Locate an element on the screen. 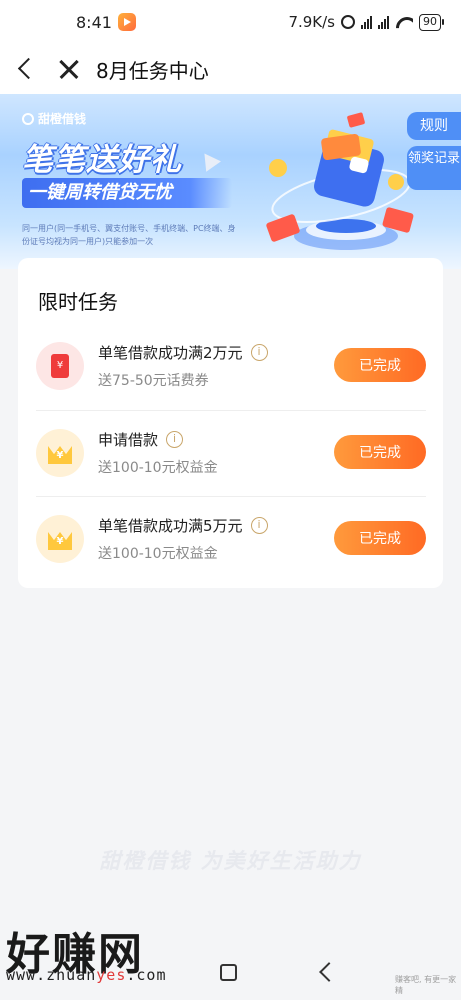 The image size is (461, 1000). nav-bar: 8月任务中心 is located at coordinates (230, 69).